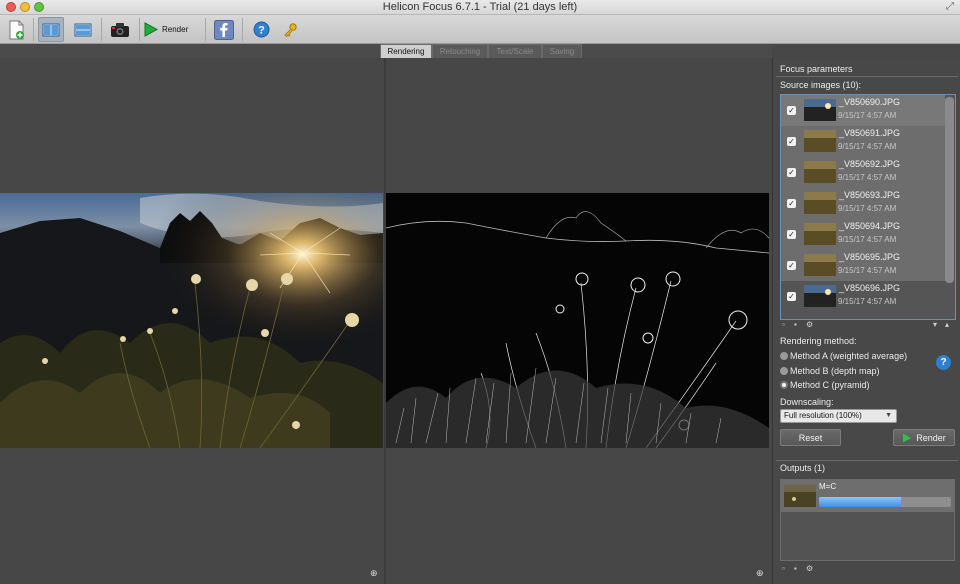 The height and width of the screenshot is (584, 960). Describe the element at coordinates (783, 324) in the screenshot. I see `add-file-icon: ▫` at that location.